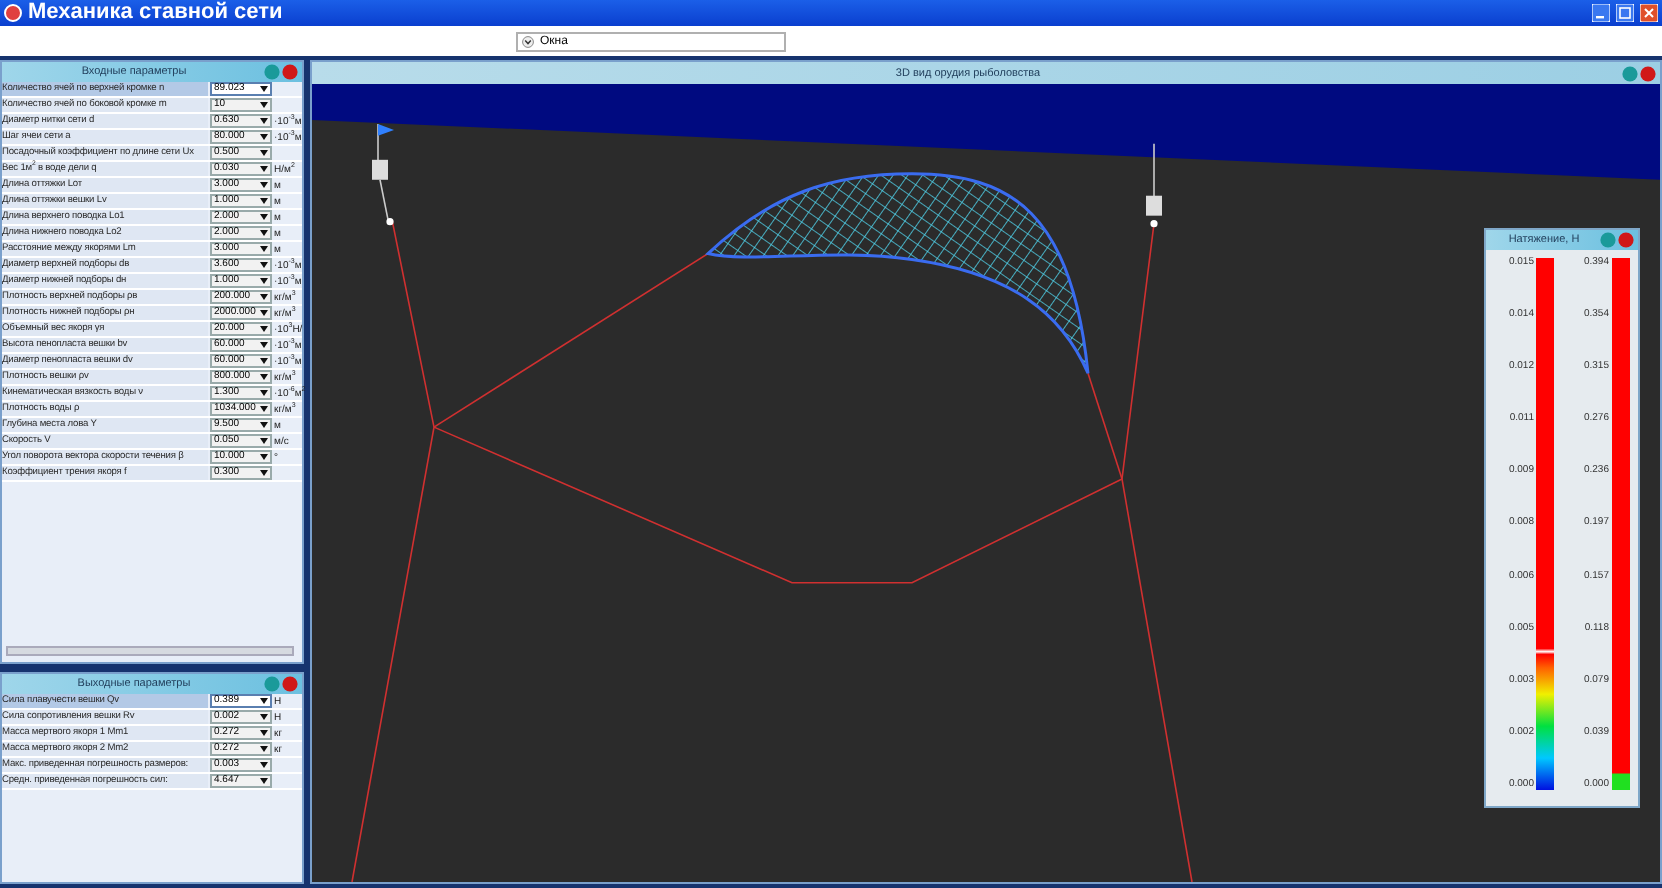  What do you see at coordinates (528, 41) in the screenshot?
I see `chevron-icon` at bounding box center [528, 41].